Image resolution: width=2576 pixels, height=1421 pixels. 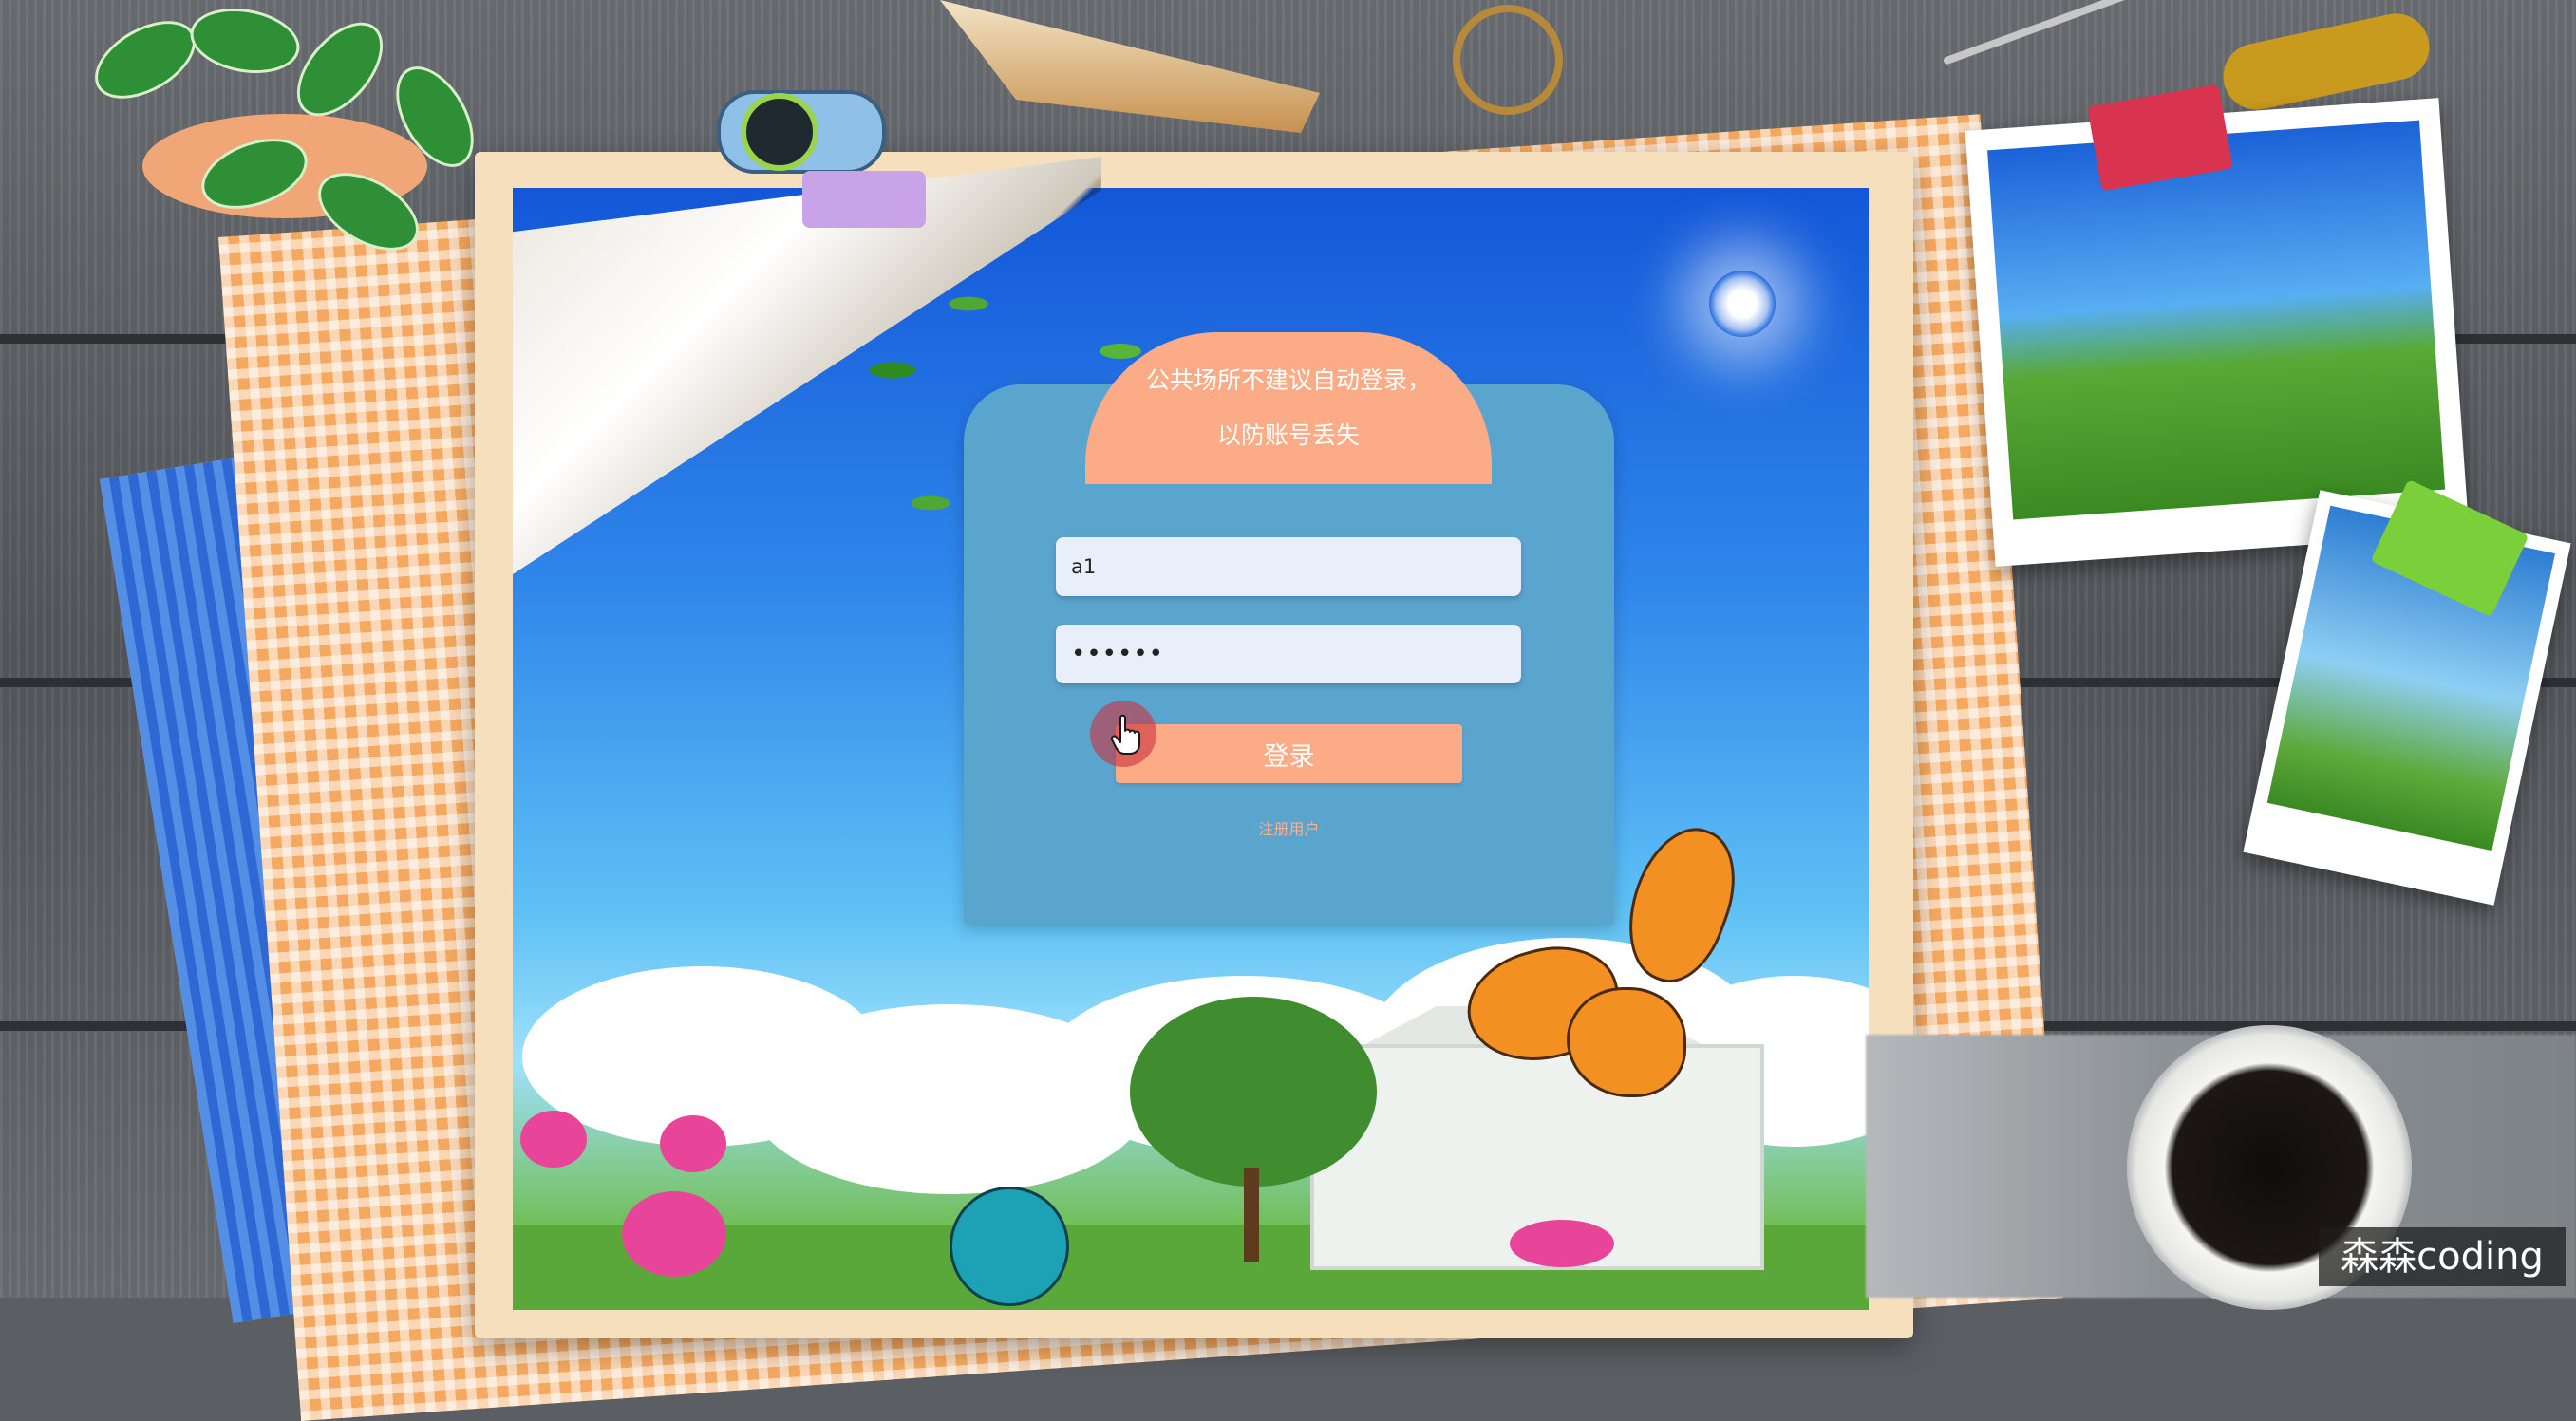 I want to click on hand-pointer-icon, so click(x=1125, y=734).